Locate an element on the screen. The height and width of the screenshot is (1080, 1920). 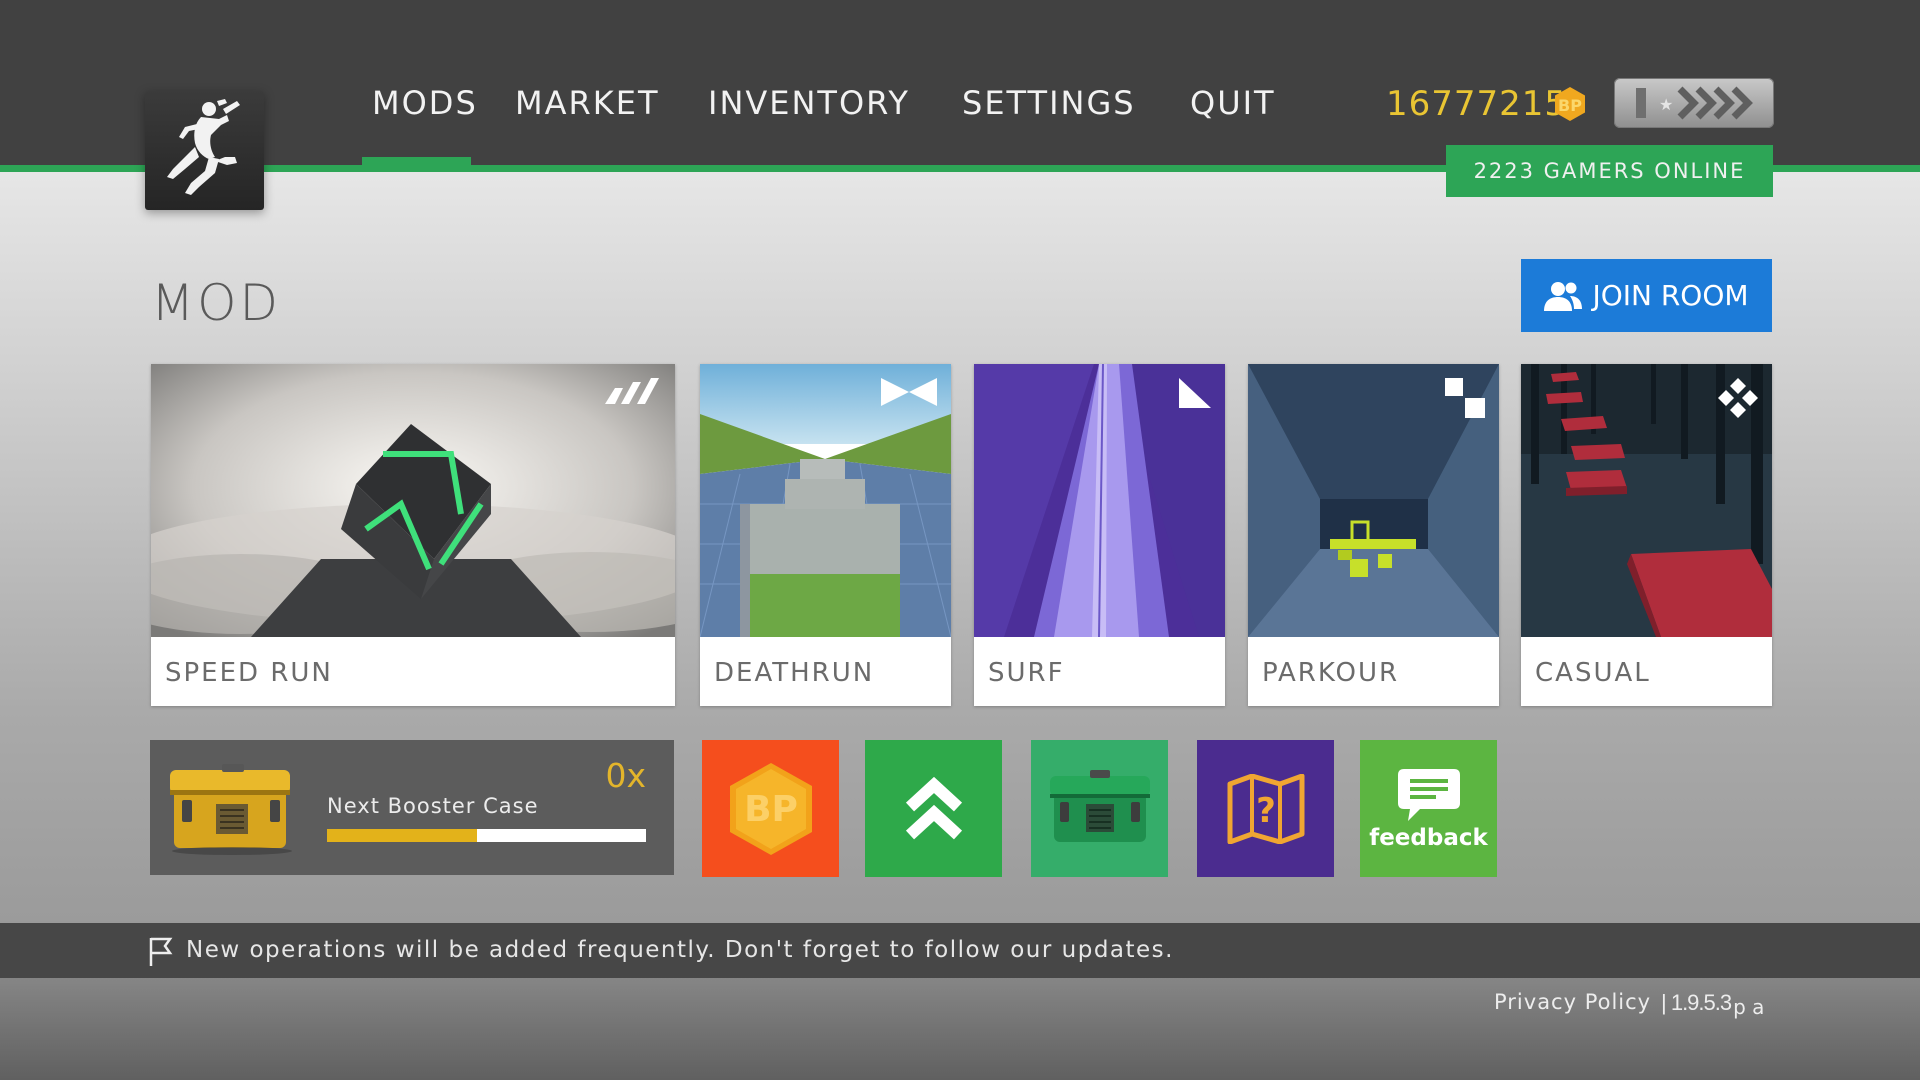
mod-card-casual: CASUAL is located at coordinates (1646, 535).